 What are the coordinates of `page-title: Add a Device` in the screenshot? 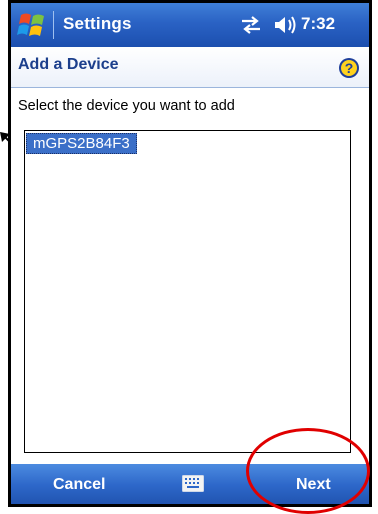 It's located at (68, 64).